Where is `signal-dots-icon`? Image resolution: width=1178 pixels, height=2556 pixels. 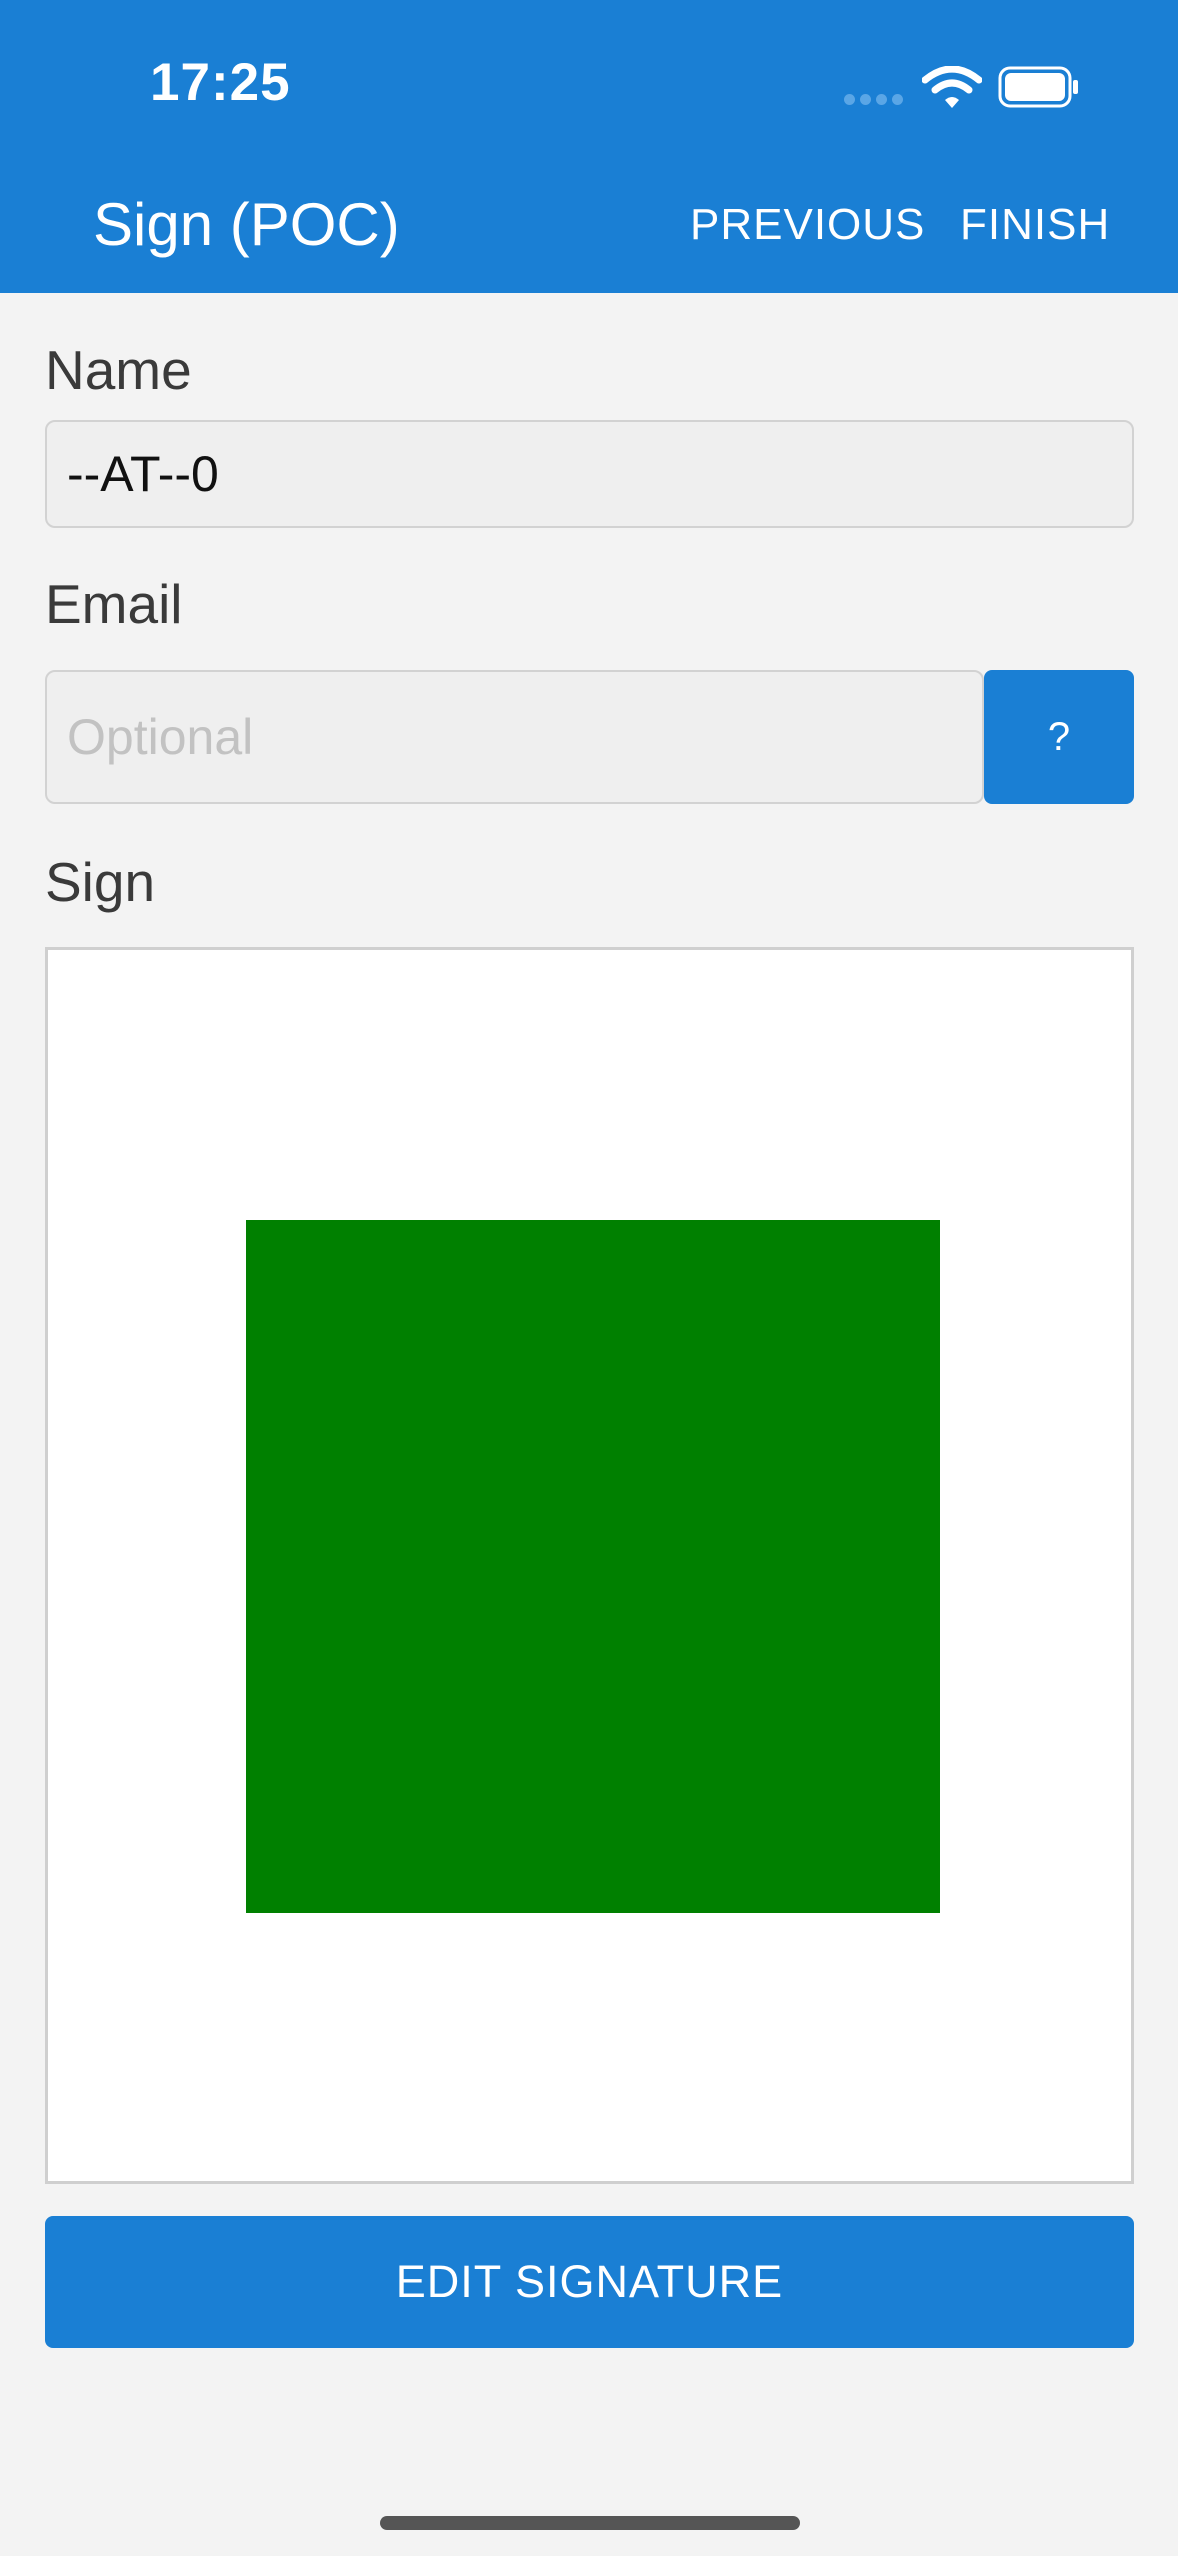 signal-dots-icon is located at coordinates (874, 100).